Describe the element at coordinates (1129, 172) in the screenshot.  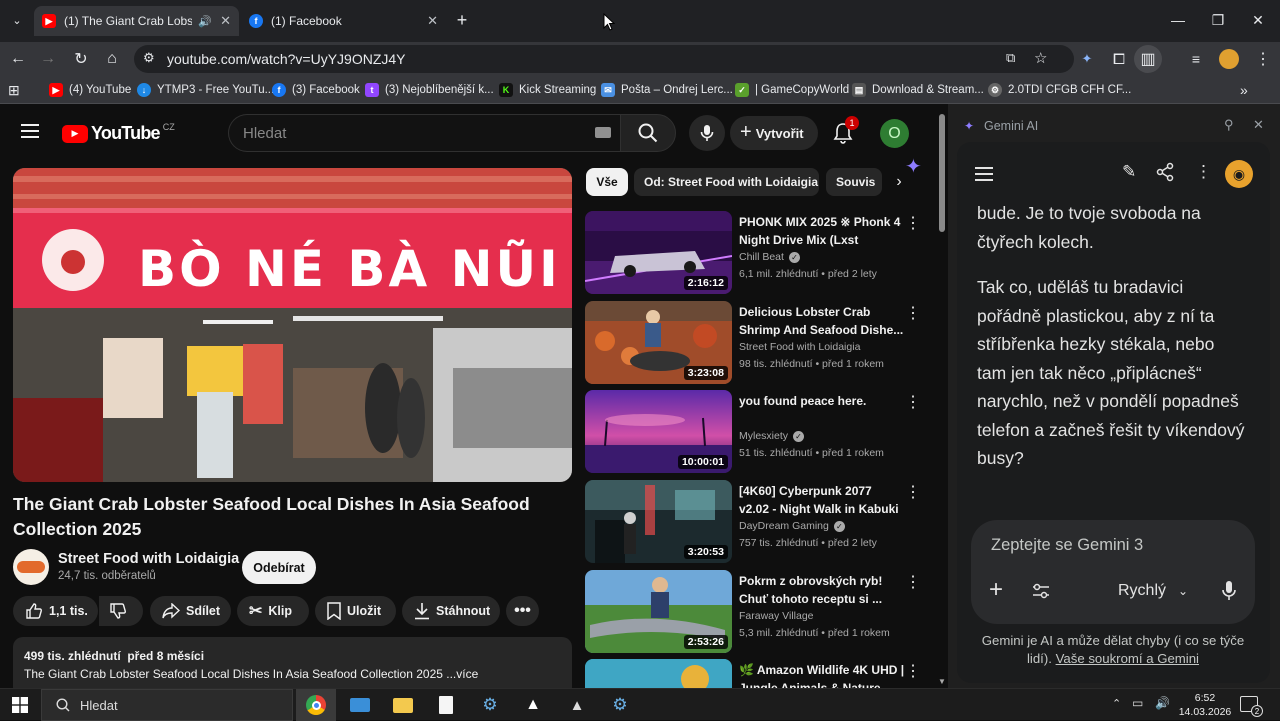
I see `new-chat-icon: ✎` at that location.